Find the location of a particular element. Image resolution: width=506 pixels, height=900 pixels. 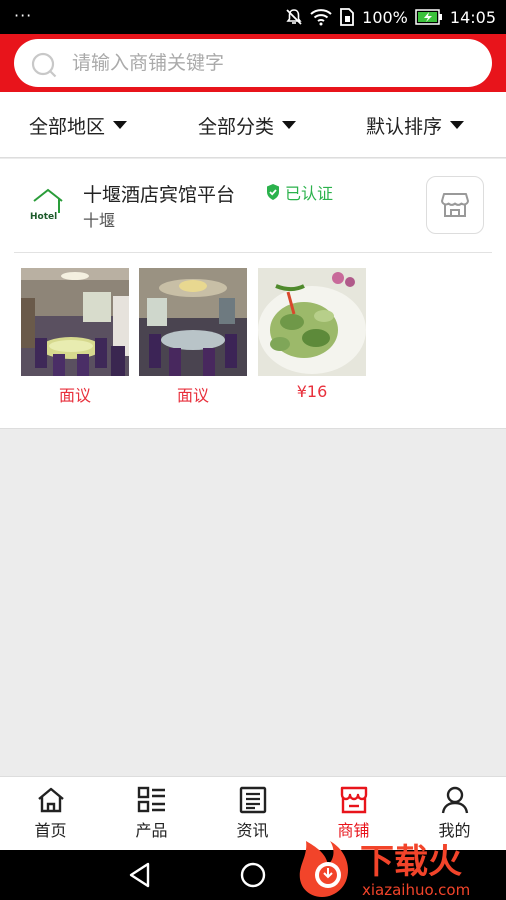

tab-news-label: 资讯 is located at coordinates (252, 830).